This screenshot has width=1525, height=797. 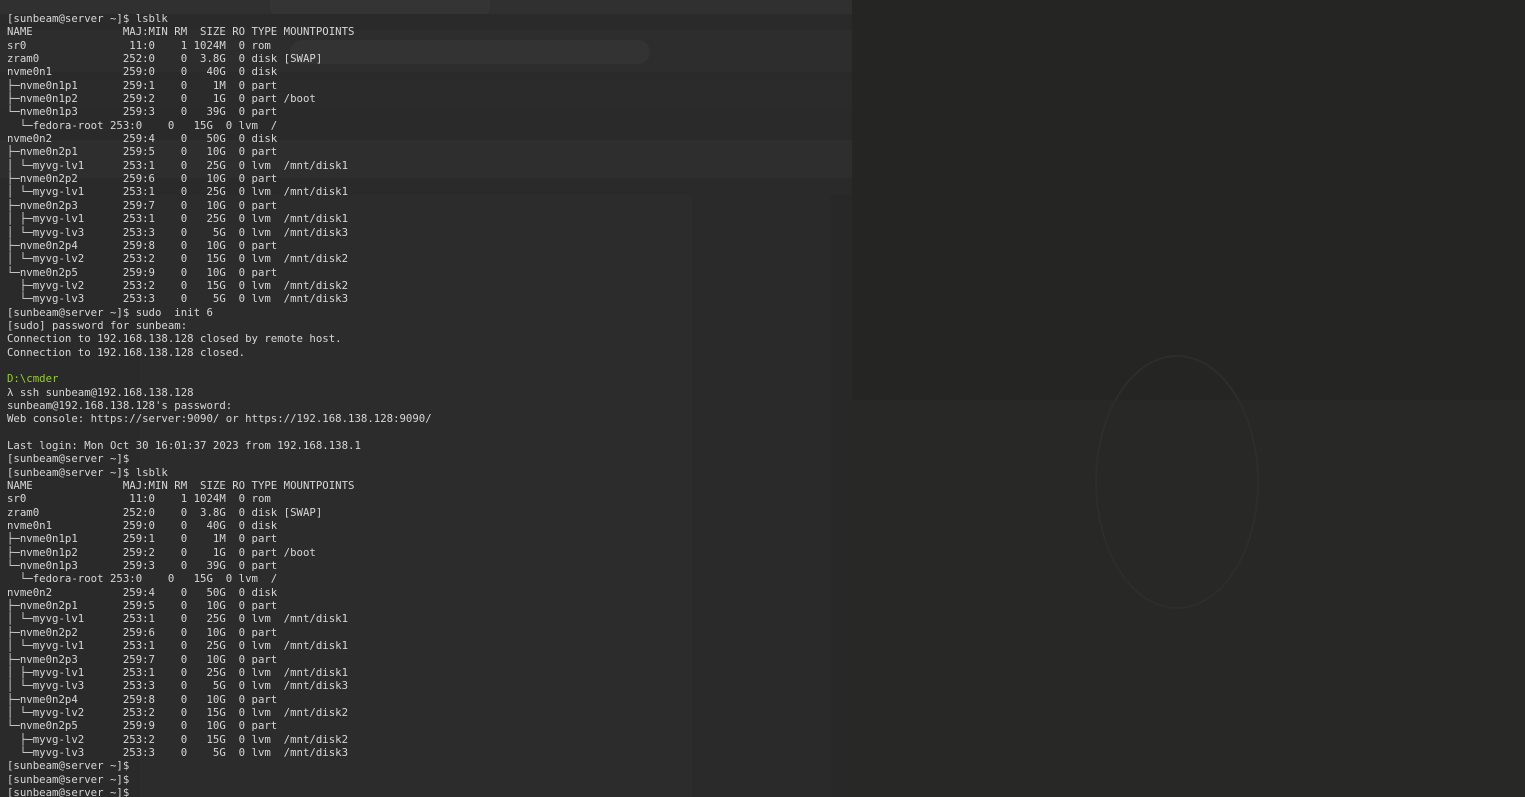 What do you see at coordinates (1177, 482) in the screenshot?
I see `background-ferris-wheel` at bounding box center [1177, 482].